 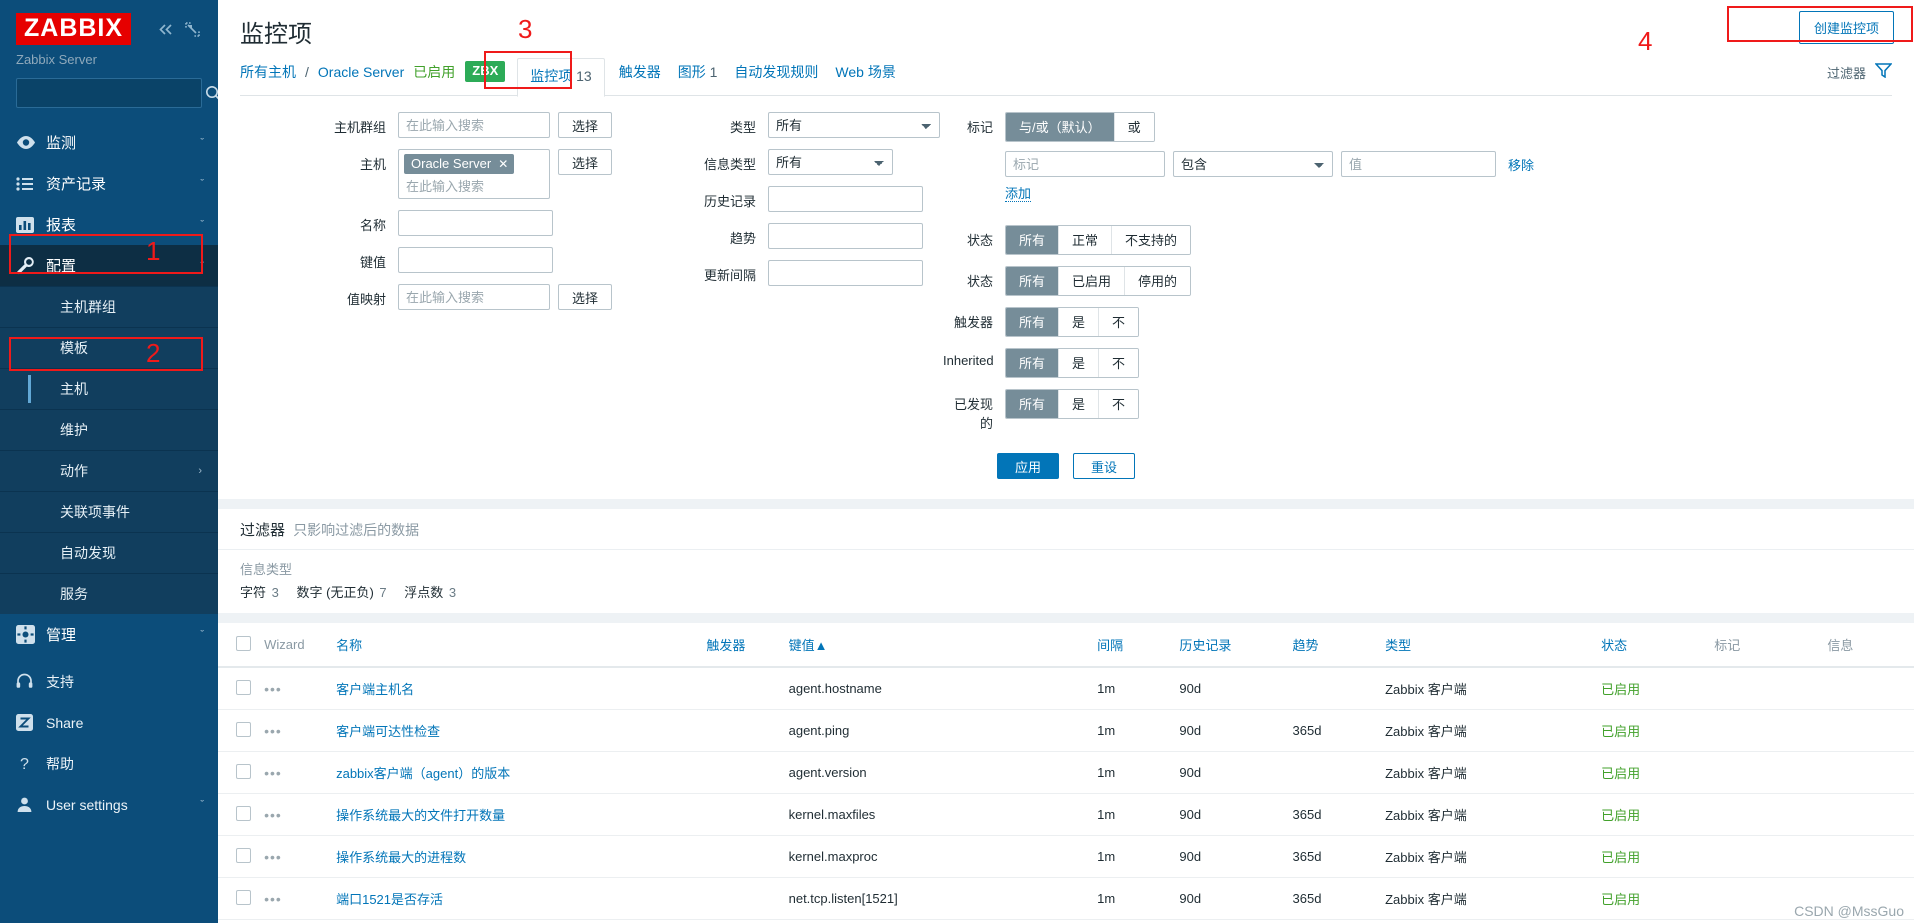 What do you see at coordinates (845, 199) in the screenshot?
I see `history-input` at bounding box center [845, 199].